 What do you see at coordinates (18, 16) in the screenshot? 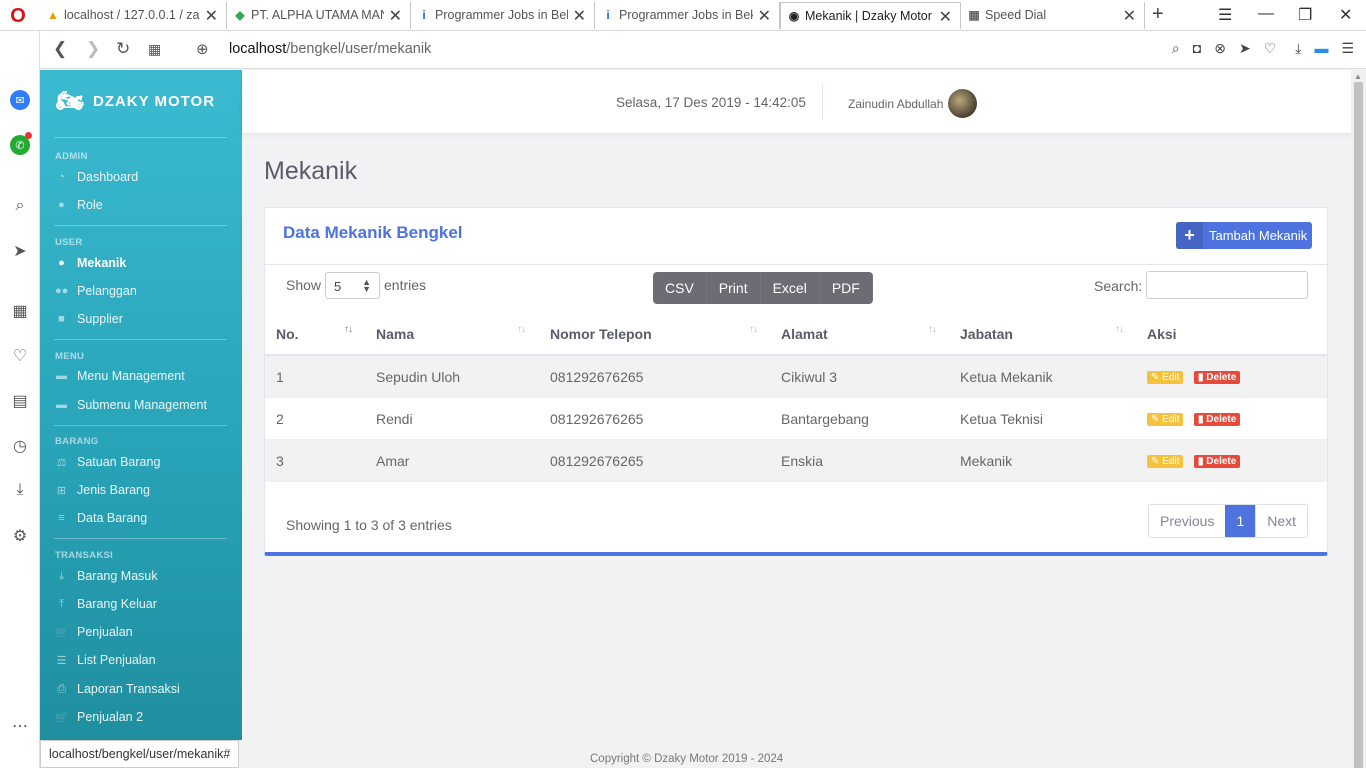
I see `opera-logo-icon: O` at bounding box center [18, 16].